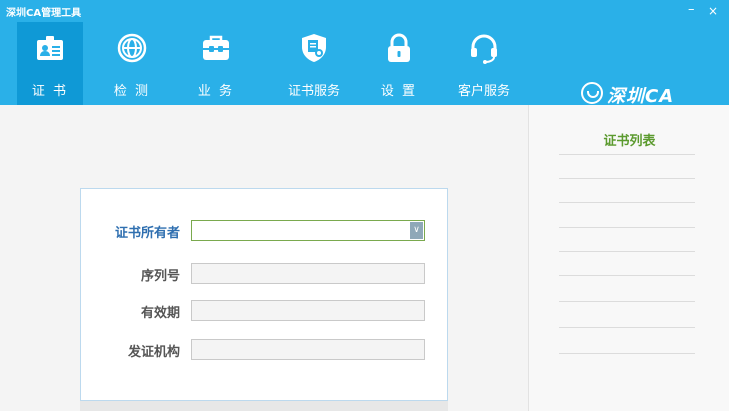  Describe the element at coordinates (50, 91) in the screenshot. I see `nav-label-cert: 证 书` at that location.